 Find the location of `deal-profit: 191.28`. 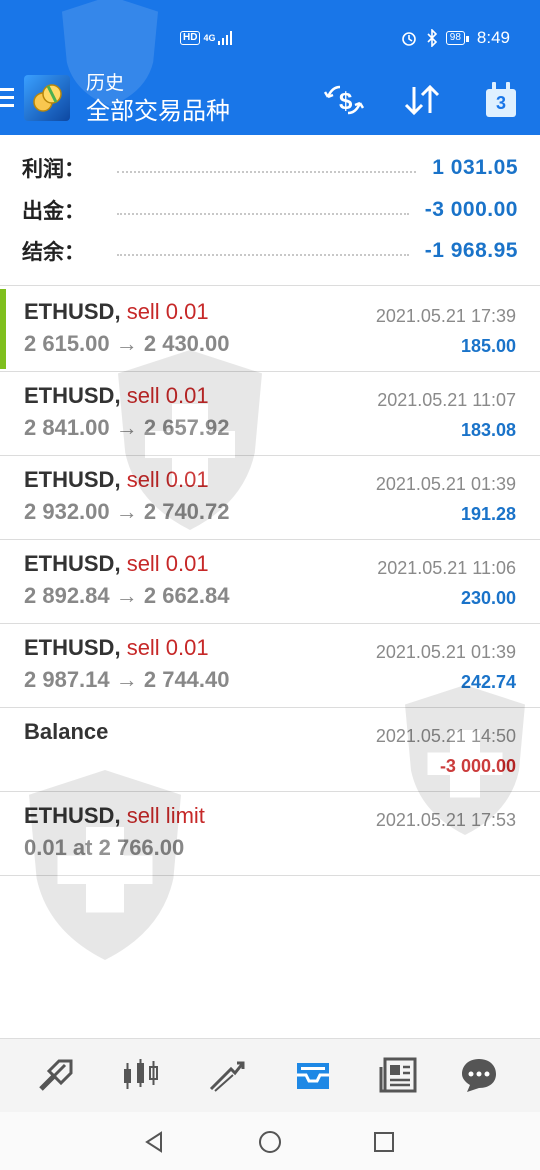

deal-profit: 191.28 is located at coordinates (488, 514).